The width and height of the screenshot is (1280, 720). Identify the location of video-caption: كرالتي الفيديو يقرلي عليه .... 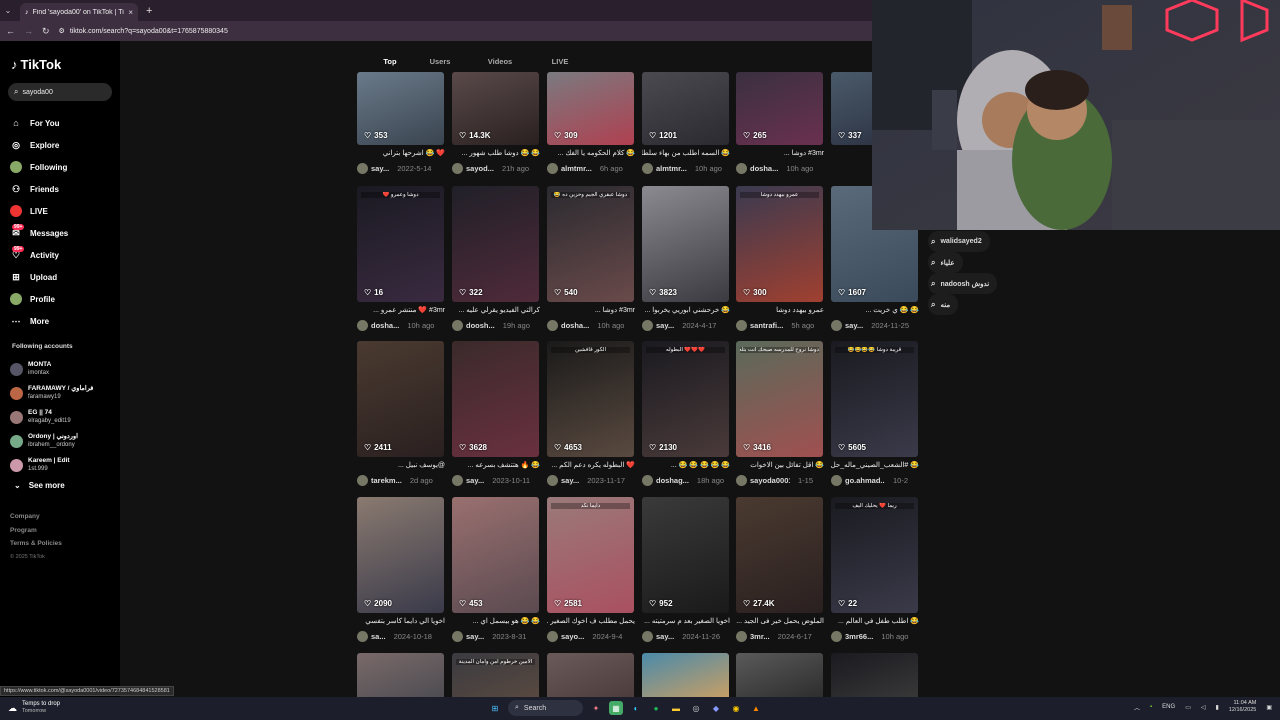
(496, 310).